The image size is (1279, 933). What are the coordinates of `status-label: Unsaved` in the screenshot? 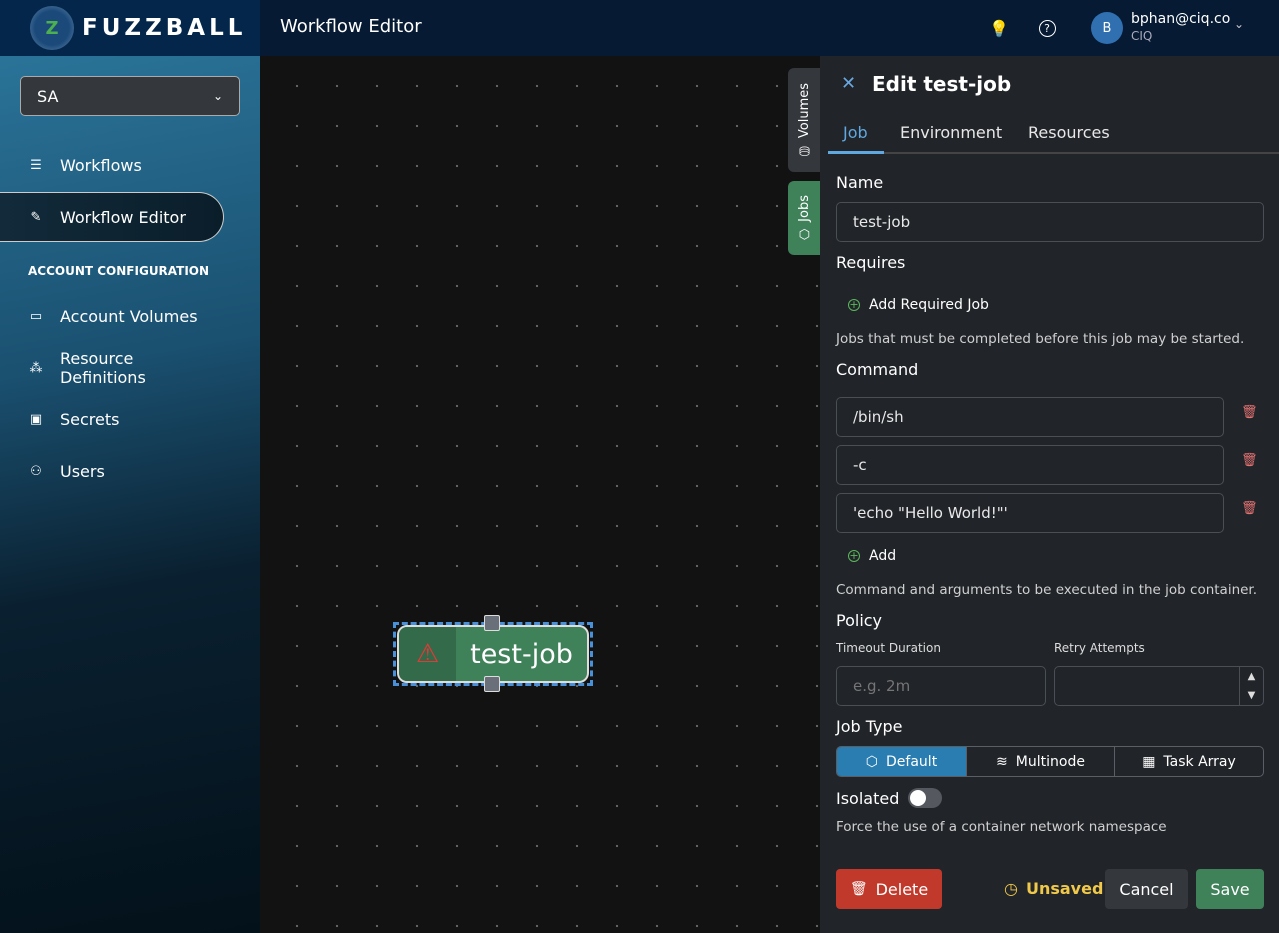 It's located at (1064, 888).